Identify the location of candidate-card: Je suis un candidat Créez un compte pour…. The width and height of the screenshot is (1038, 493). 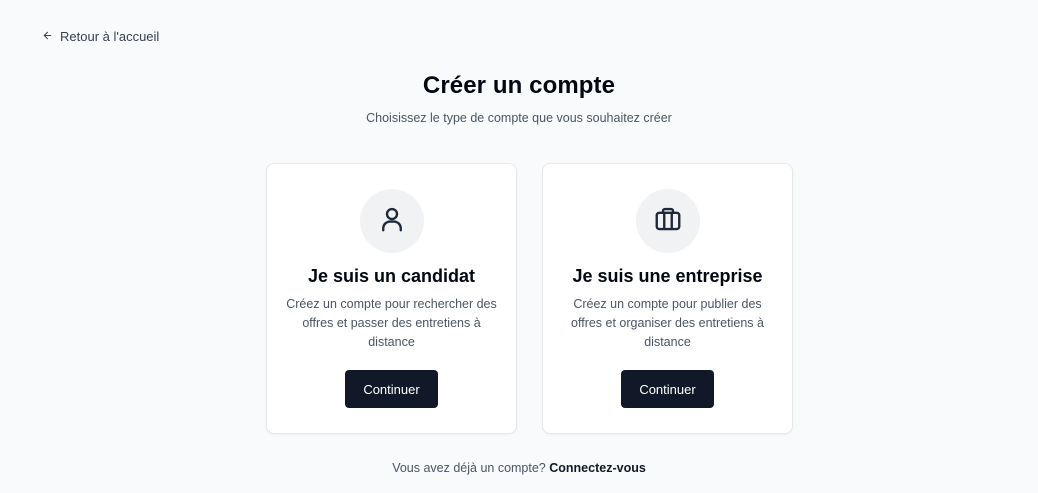
(391, 298).